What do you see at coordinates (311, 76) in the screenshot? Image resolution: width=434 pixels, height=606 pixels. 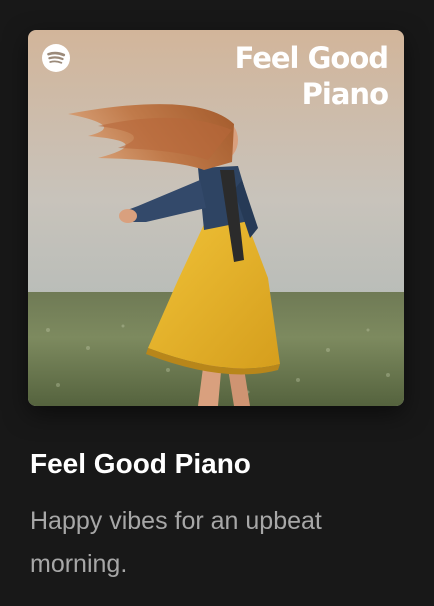 I see `cover-title-text: Feel Good Piano` at bounding box center [311, 76].